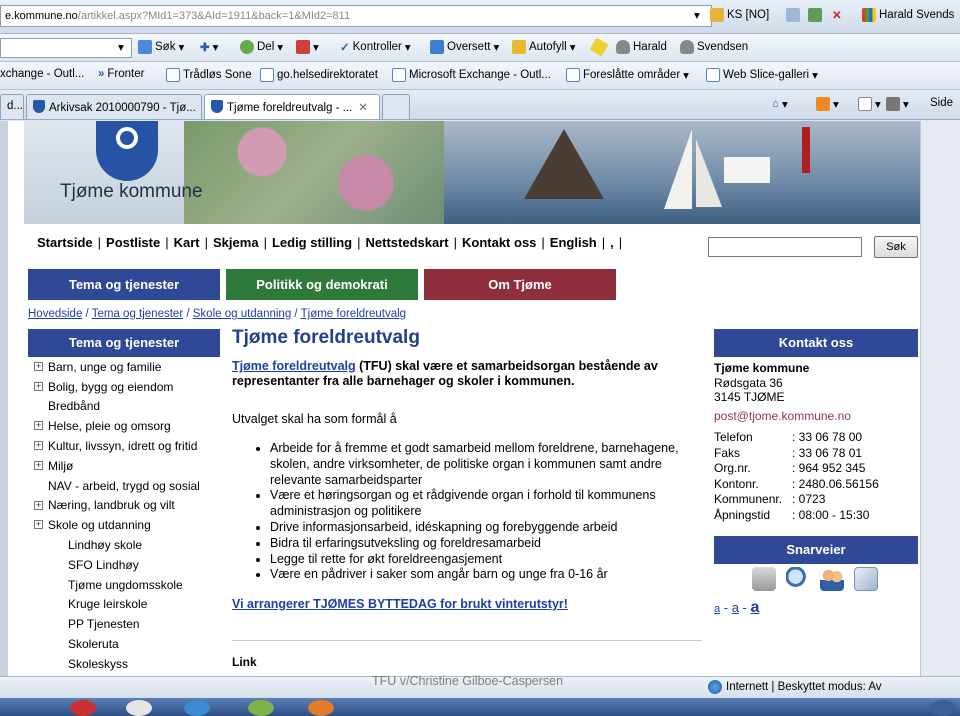  What do you see at coordinates (131, 192) in the screenshot?
I see `brand-name: Tjøme kommune` at bounding box center [131, 192].